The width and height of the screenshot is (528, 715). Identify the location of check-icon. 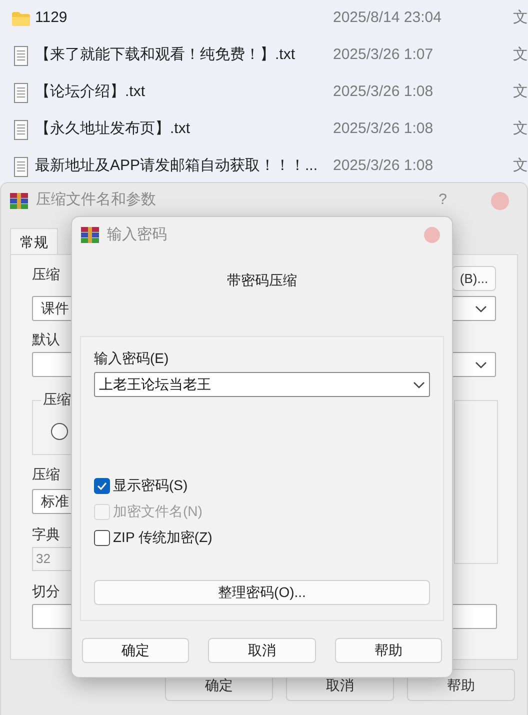
(102, 486).